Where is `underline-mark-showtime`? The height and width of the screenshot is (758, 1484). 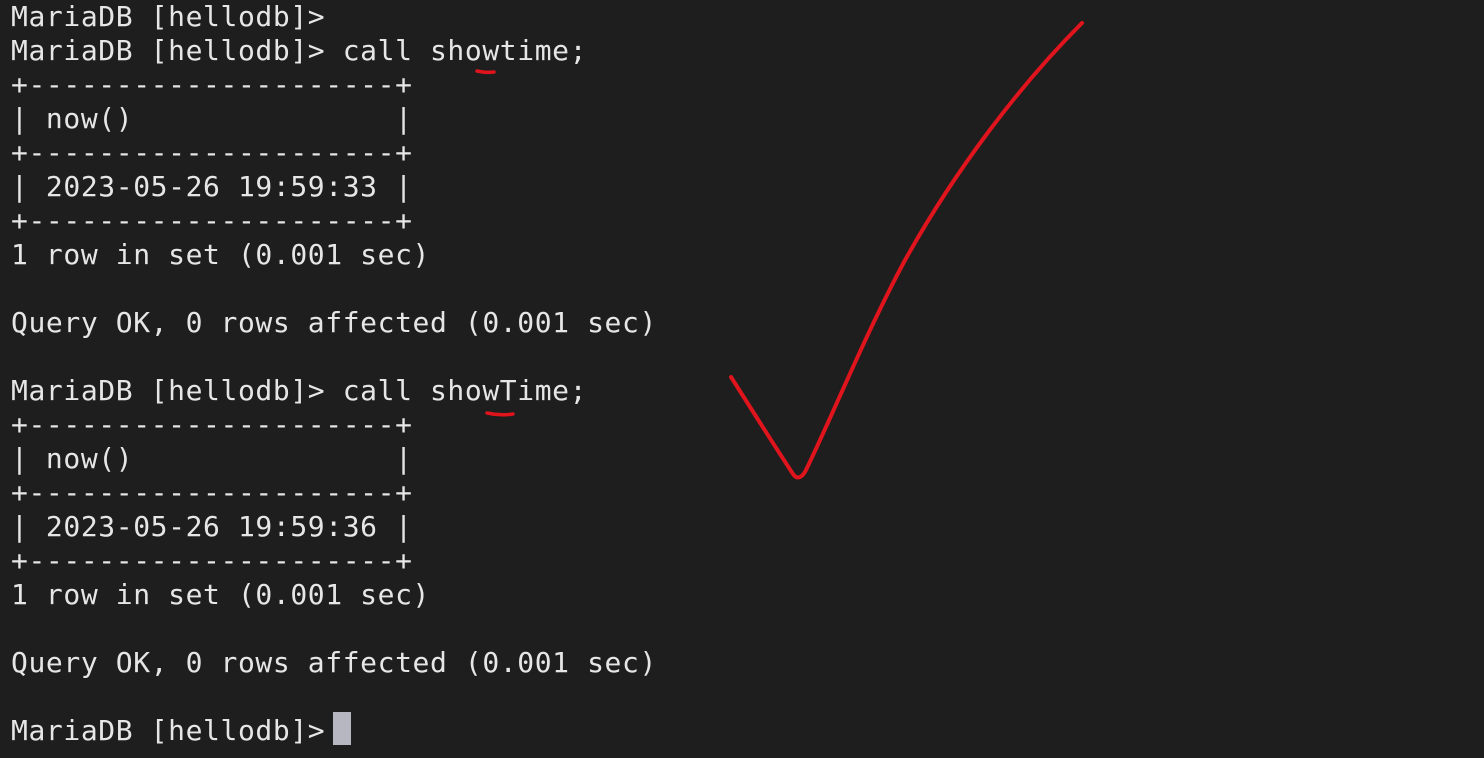
underline-mark-showtime is located at coordinates (485, 72).